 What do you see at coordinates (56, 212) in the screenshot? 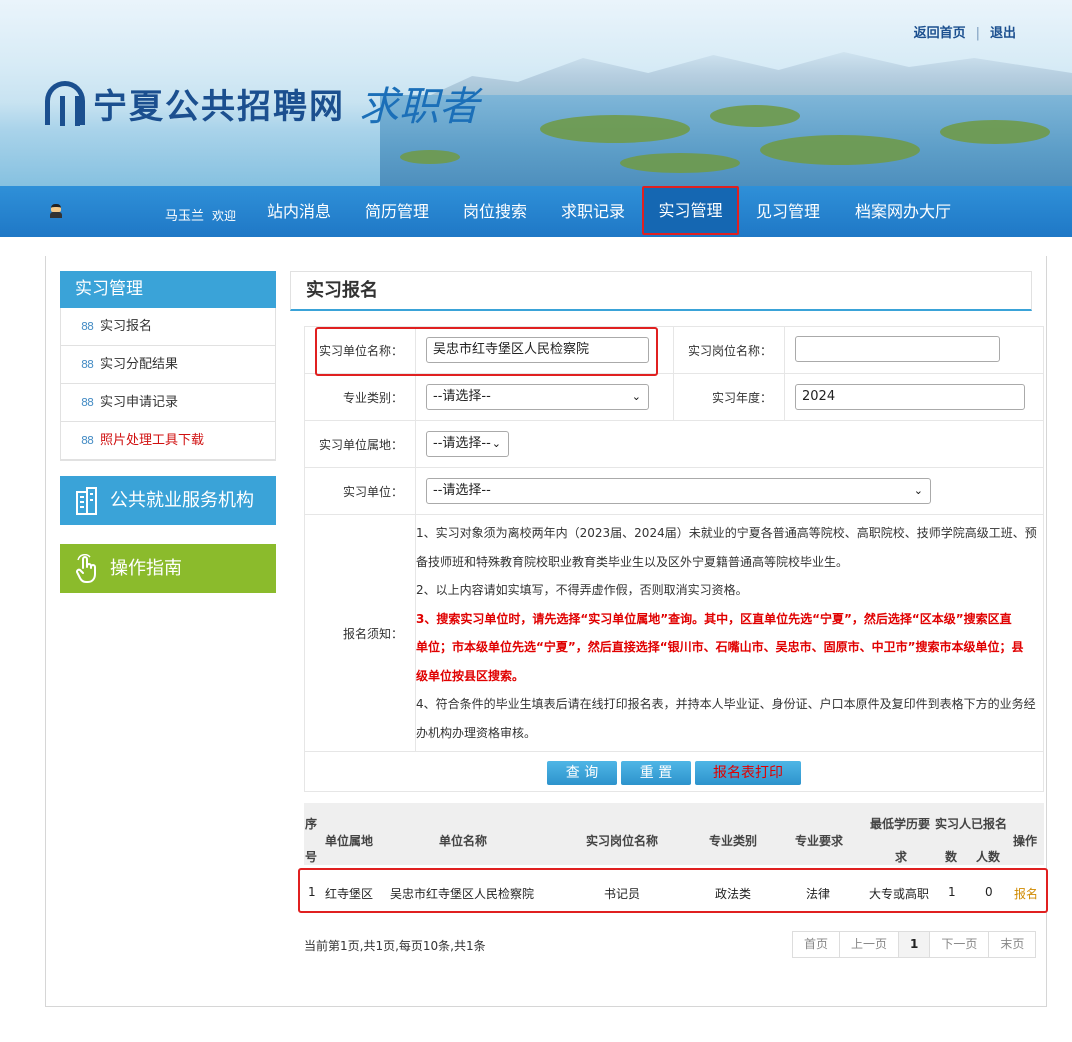
I see `user-avatar-icon` at bounding box center [56, 212].